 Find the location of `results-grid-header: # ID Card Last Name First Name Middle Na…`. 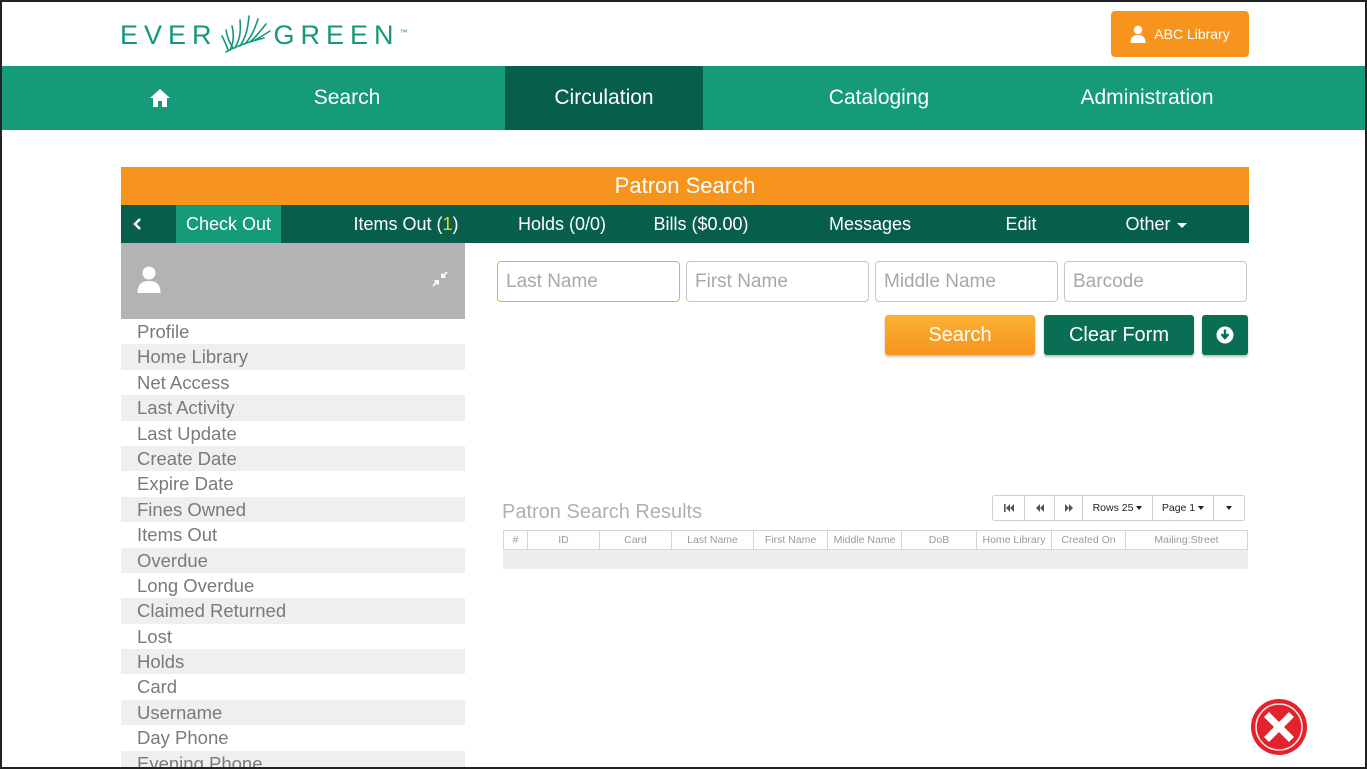

results-grid-header: # ID Card Last Name First Name Middle Na… is located at coordinates (875, 540).